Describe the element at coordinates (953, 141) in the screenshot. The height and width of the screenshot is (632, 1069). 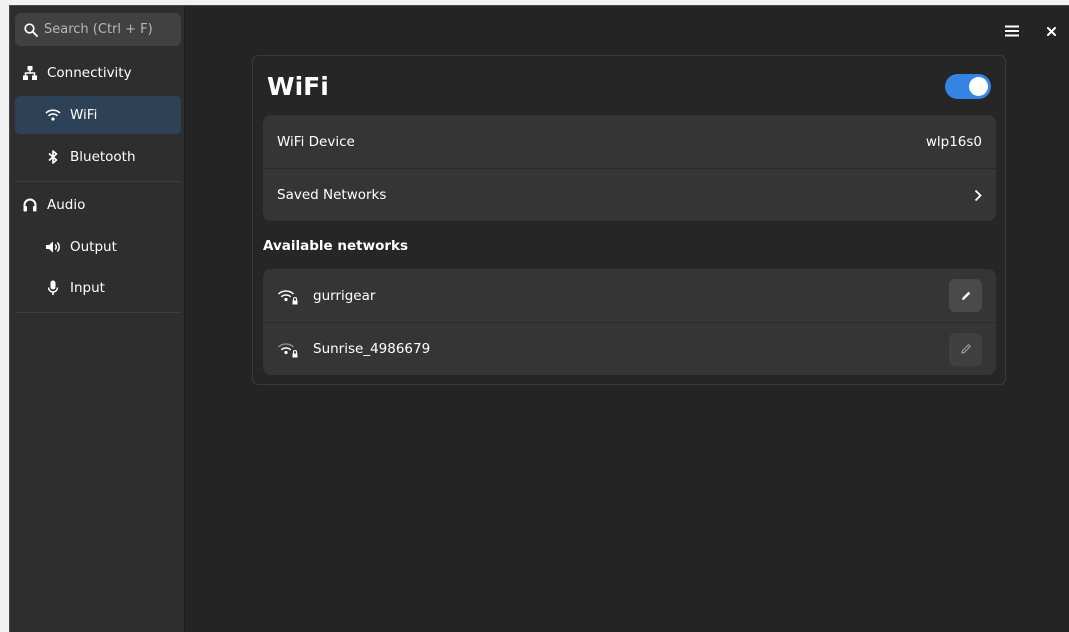
I see `wifi-device-value: wlp16s0` at that location.